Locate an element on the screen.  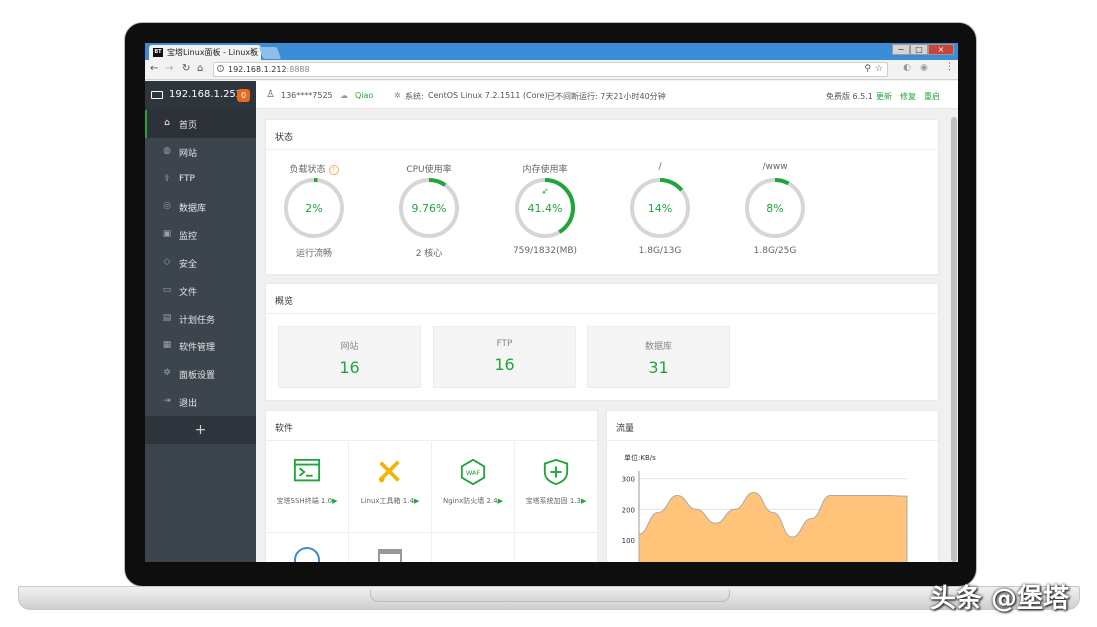
software-item: Linux工具箱 1.4▶ is located at coordinates (390, 487).